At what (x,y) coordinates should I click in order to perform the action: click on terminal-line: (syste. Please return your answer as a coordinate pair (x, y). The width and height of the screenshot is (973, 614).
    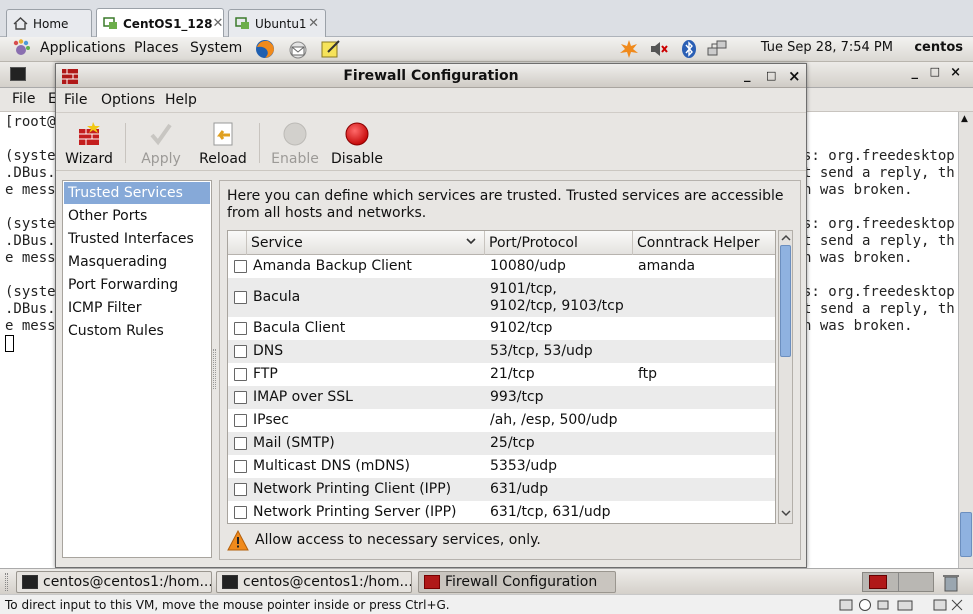
    Looking at the image, I should click on (30, 156).